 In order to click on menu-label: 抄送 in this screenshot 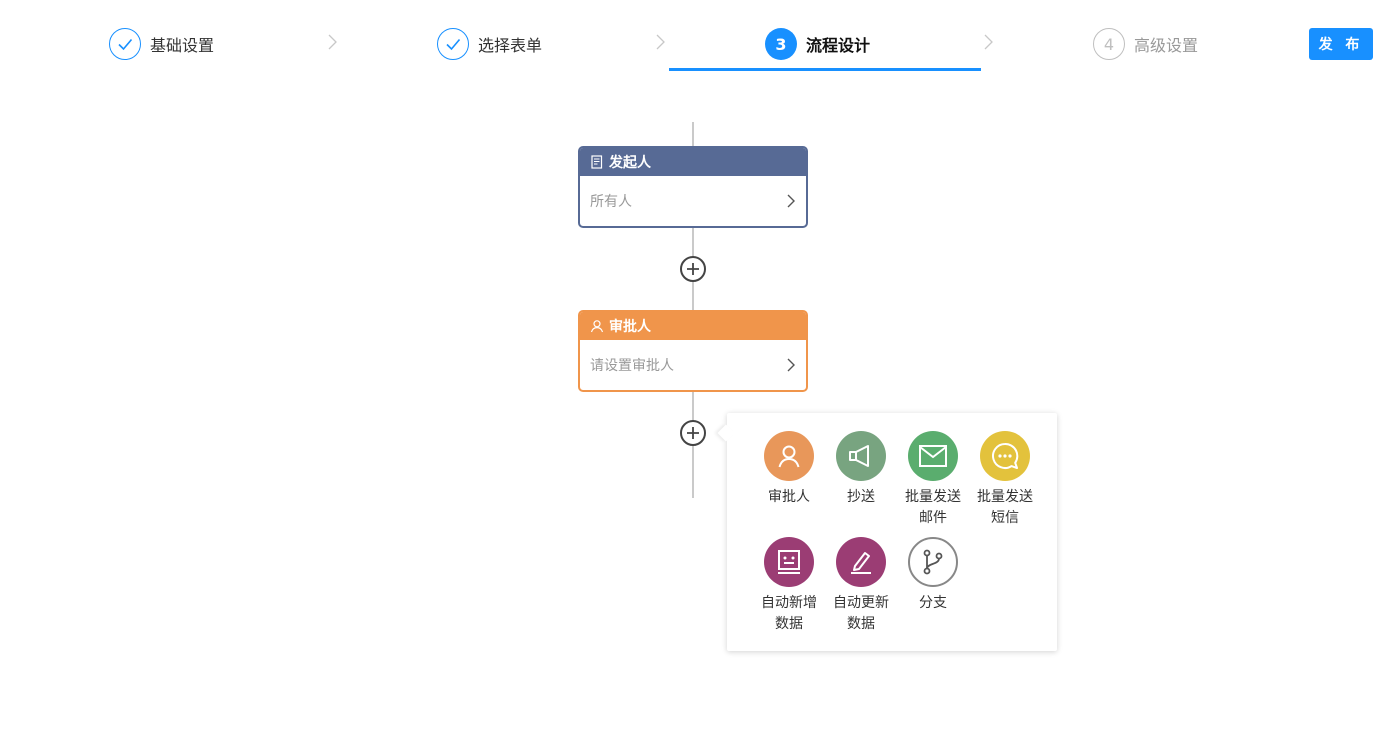, I will do `click(861, 497)`.